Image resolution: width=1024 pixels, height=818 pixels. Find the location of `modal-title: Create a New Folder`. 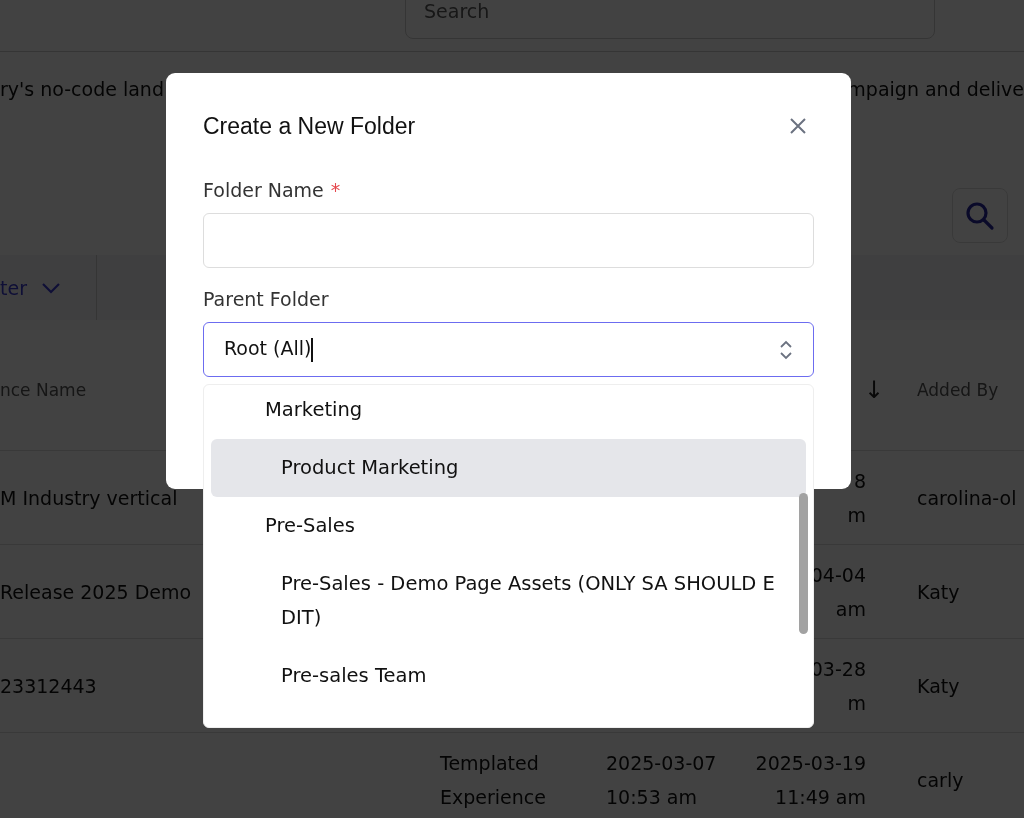

modal-title: Create a New Folder is located at coordinates (309, 126).